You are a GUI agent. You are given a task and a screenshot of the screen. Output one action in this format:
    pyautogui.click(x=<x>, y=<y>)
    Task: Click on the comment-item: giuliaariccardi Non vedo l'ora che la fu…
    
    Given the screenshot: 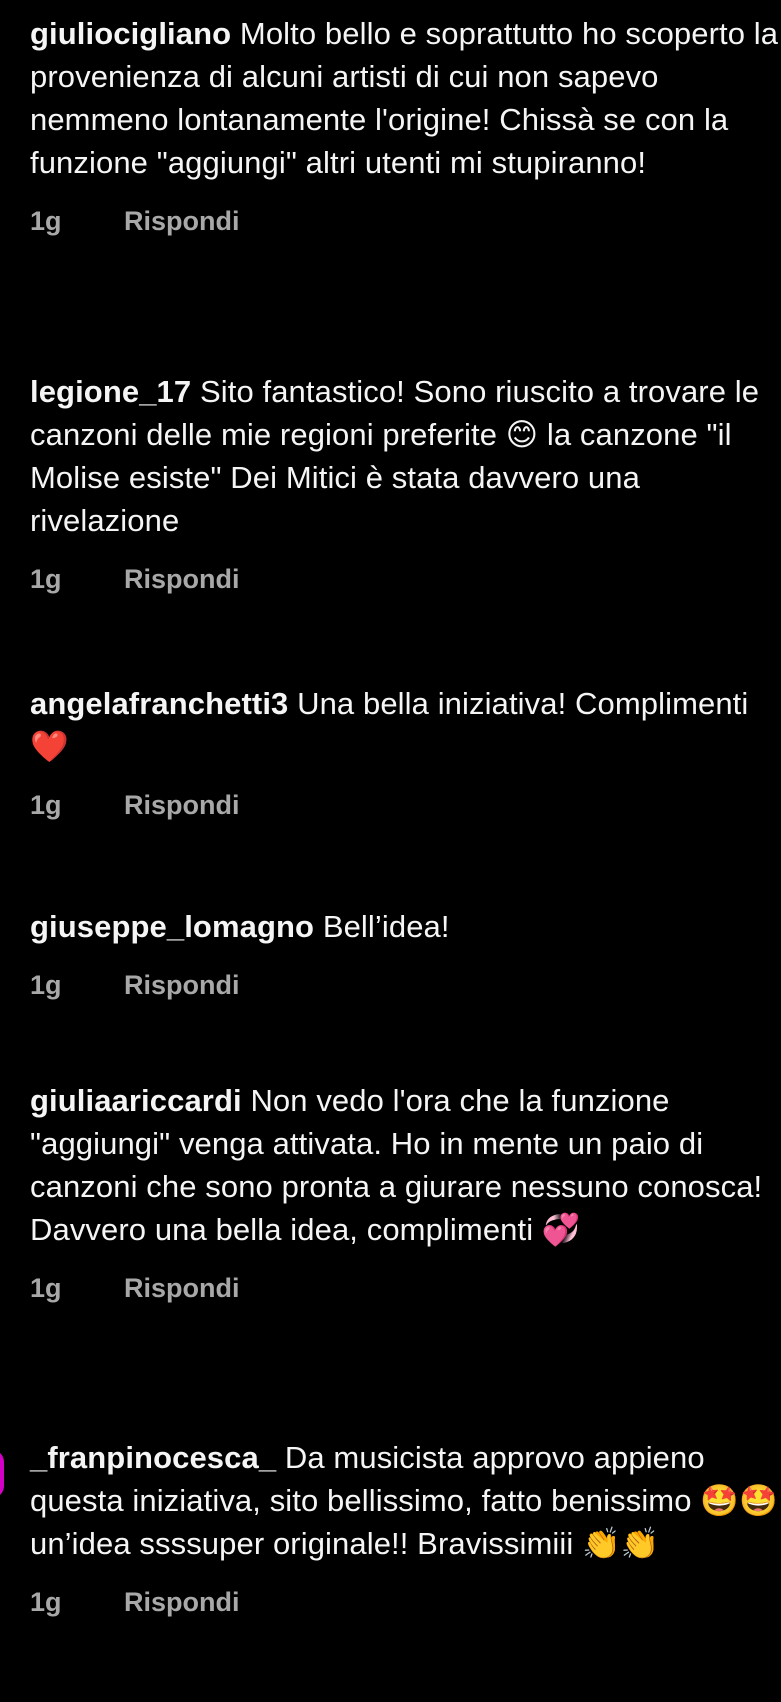 What is the action you would take?
    pyautogui.click(x=405, y=1191)
    